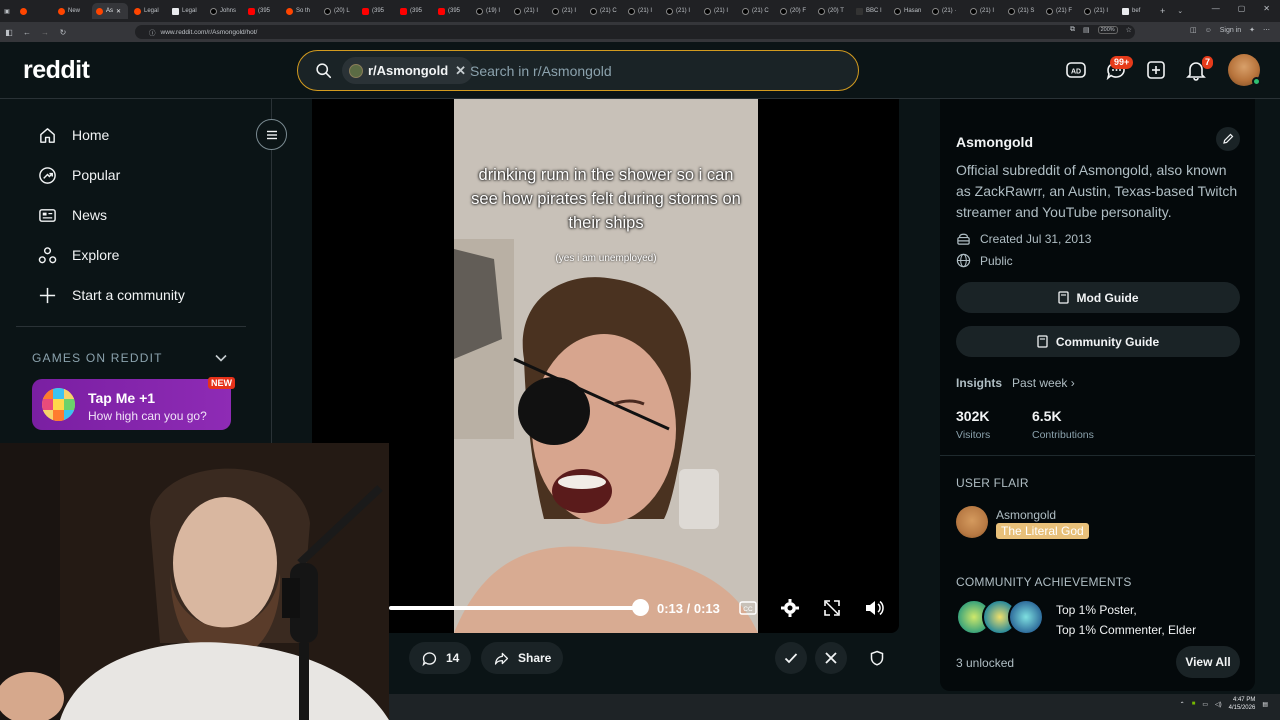  I want to click on browser-tab: Johns, so click(224, 11).